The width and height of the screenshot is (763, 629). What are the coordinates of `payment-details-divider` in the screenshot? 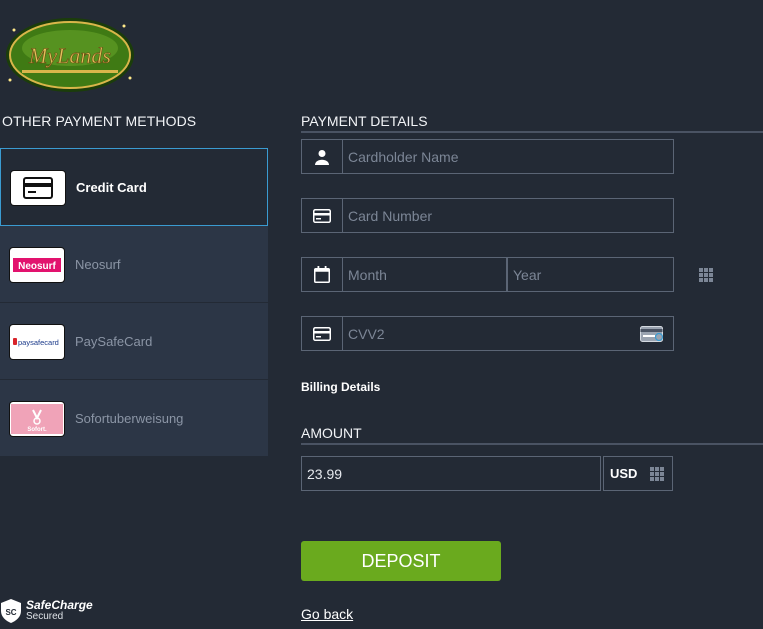 It's located at (532, 132).